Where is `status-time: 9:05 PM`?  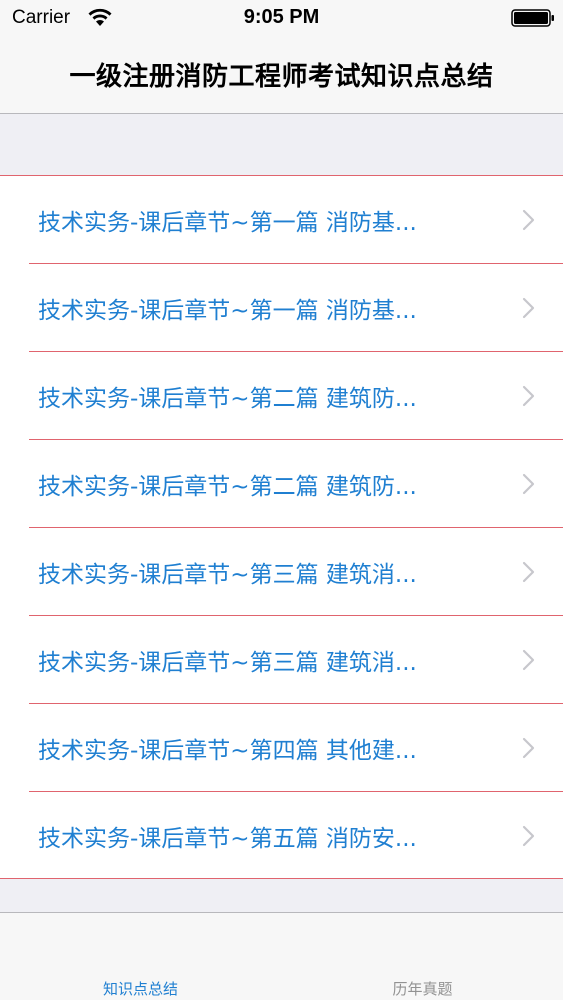
status-time: 9:05 PM is located at coordinates (281, 17).